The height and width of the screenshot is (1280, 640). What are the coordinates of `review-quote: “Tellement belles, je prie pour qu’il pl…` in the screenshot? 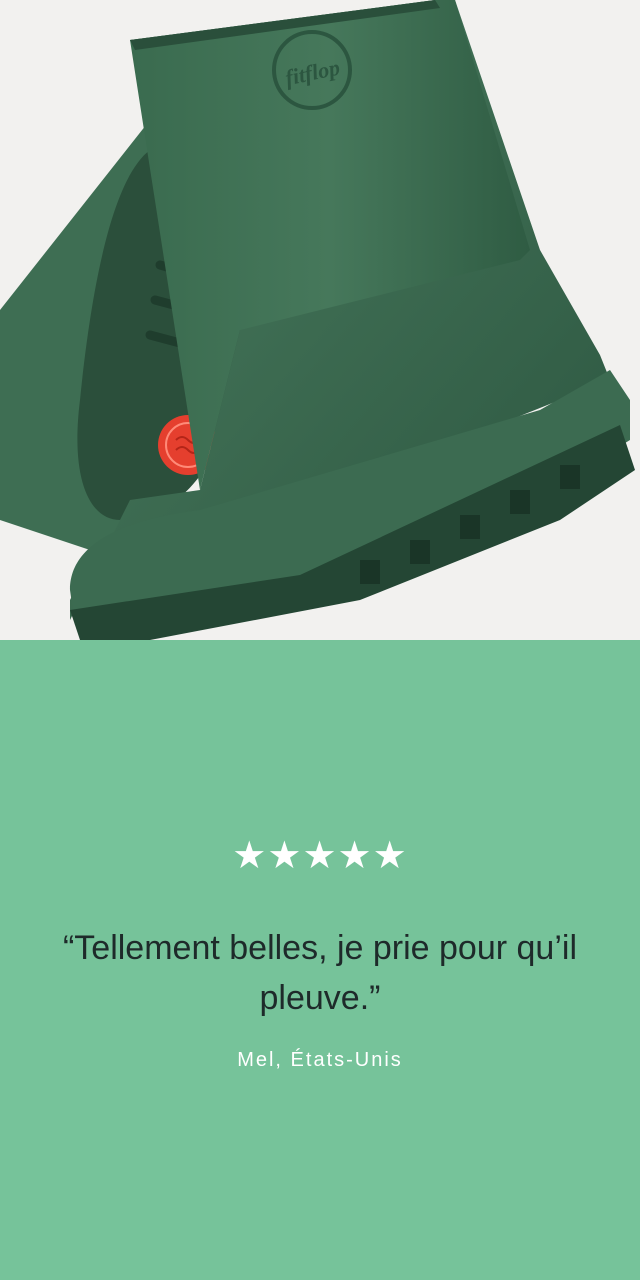 It's located at (320, 973).